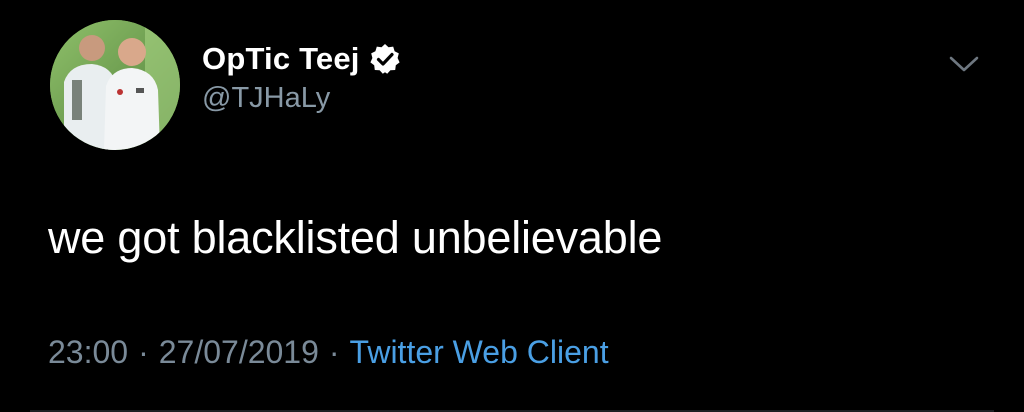 The width and height of the screenshot is (1024, 412). What do you see at coordinates (964, 64) in the screenshot?
I see `chevron-down-icon` at bounding box center [964, 64].